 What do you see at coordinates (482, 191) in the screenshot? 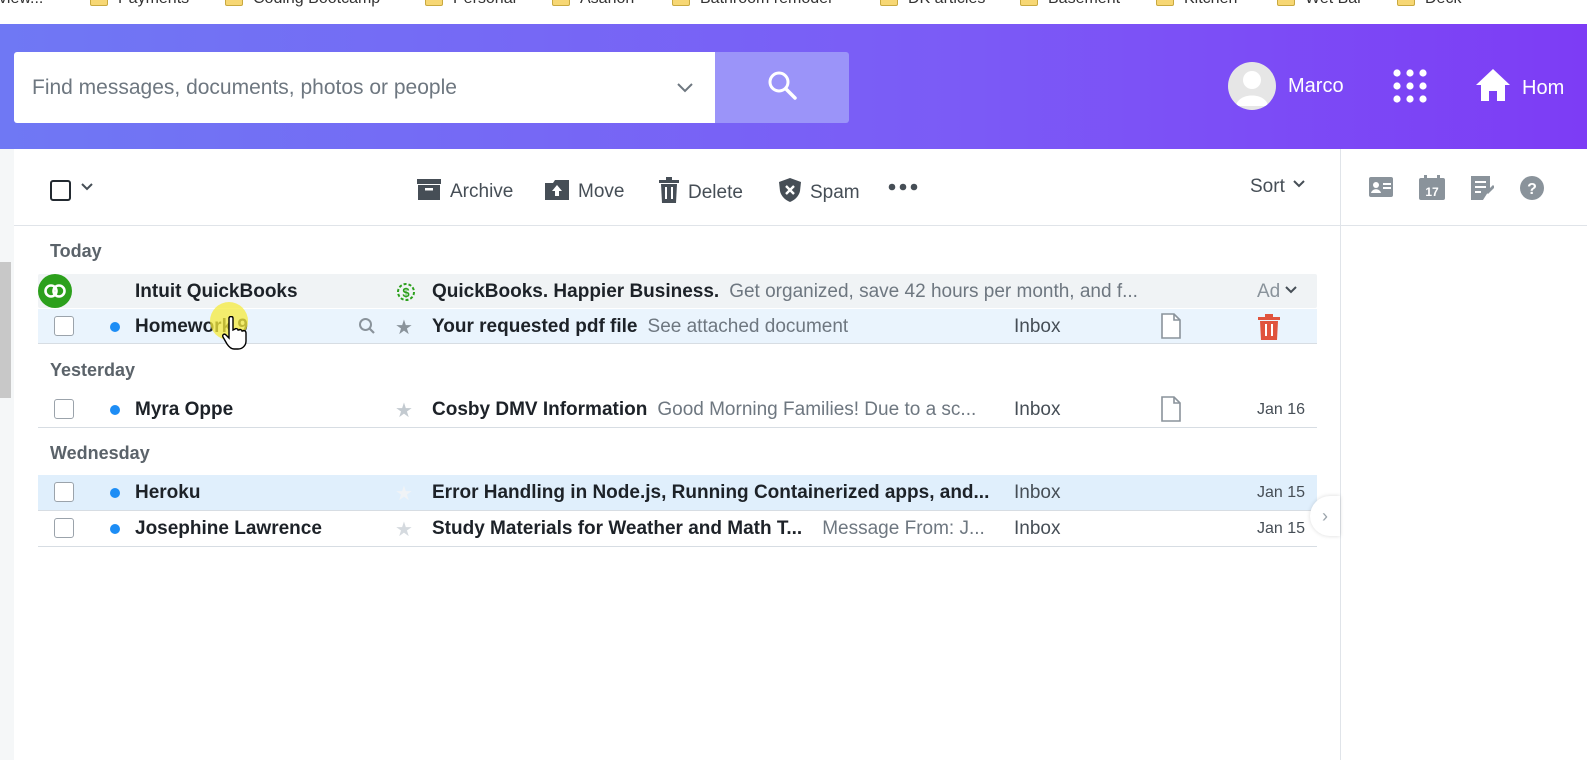
I see `archive-label: Archive` at bounding box center [482, 191].